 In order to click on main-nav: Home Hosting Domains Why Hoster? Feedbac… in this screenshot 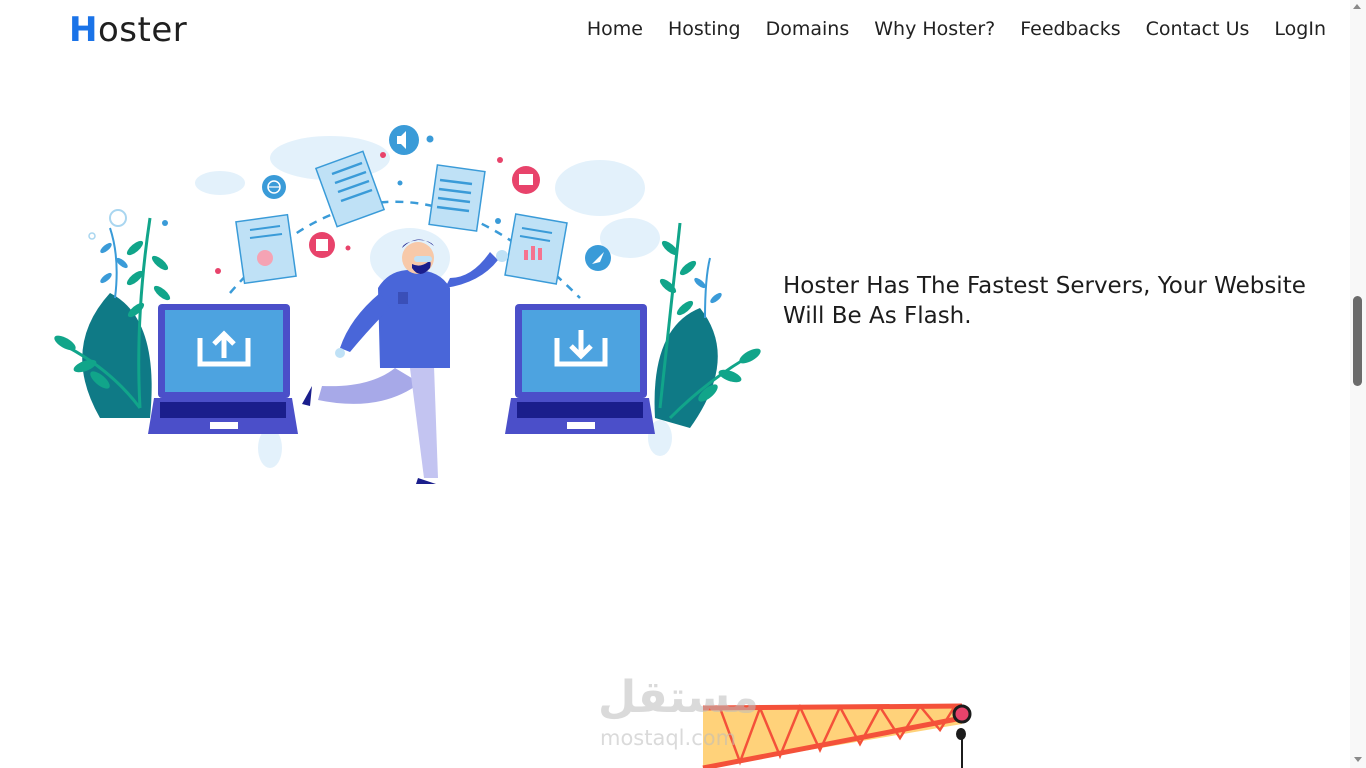, I will do `click(944, 29)`.